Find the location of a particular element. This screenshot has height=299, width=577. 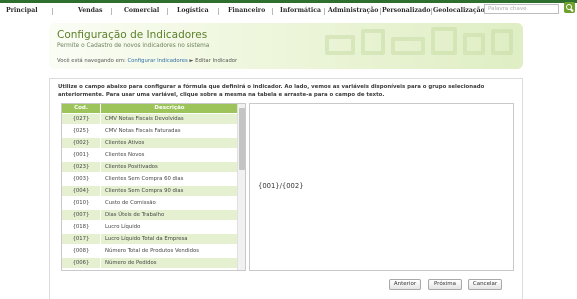

table-row: {010} Custo de Comissão is located at coordinates (149, 203).